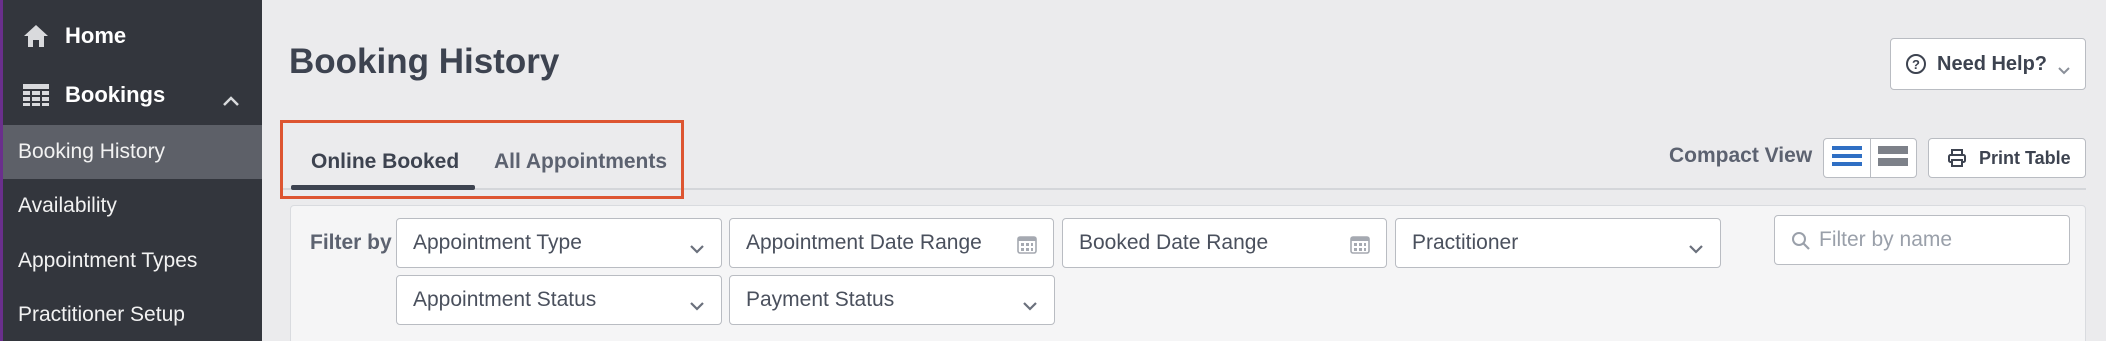 The height and width of the screenshot is (341, 2106). What do you see at coordinates (580, 162) in the screenshot?
I see `tab-all-appointments: All Appointments` at bounding box center [580, 162].